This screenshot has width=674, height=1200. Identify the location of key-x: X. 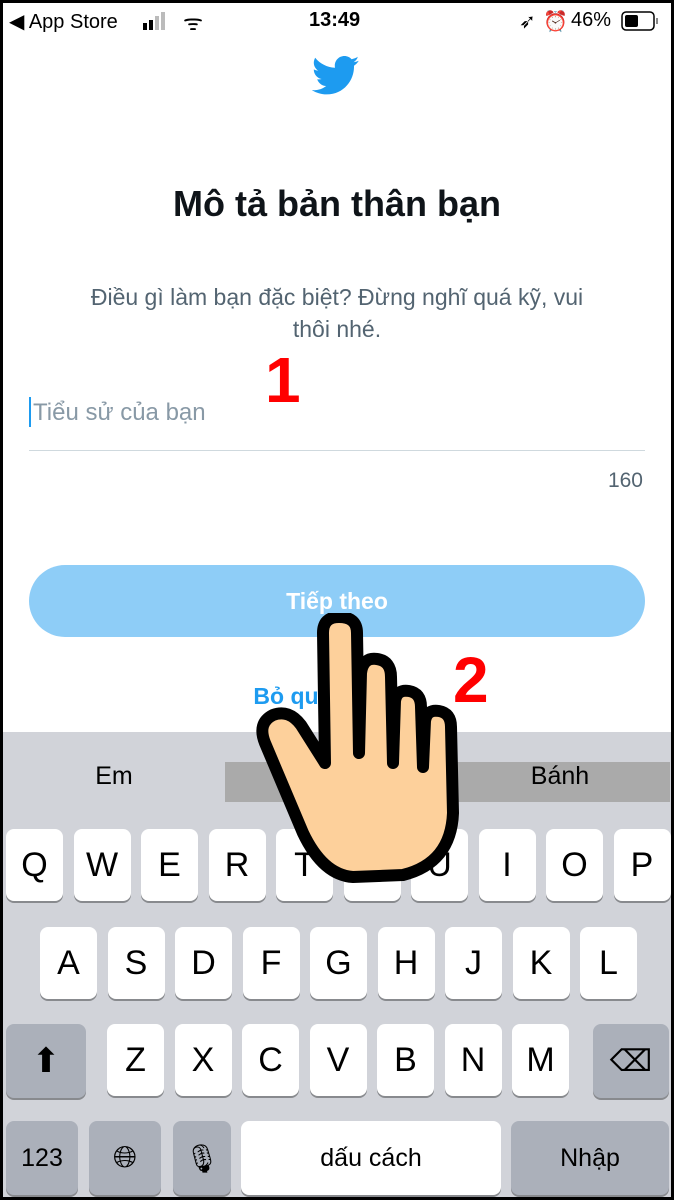
(203, 1060).